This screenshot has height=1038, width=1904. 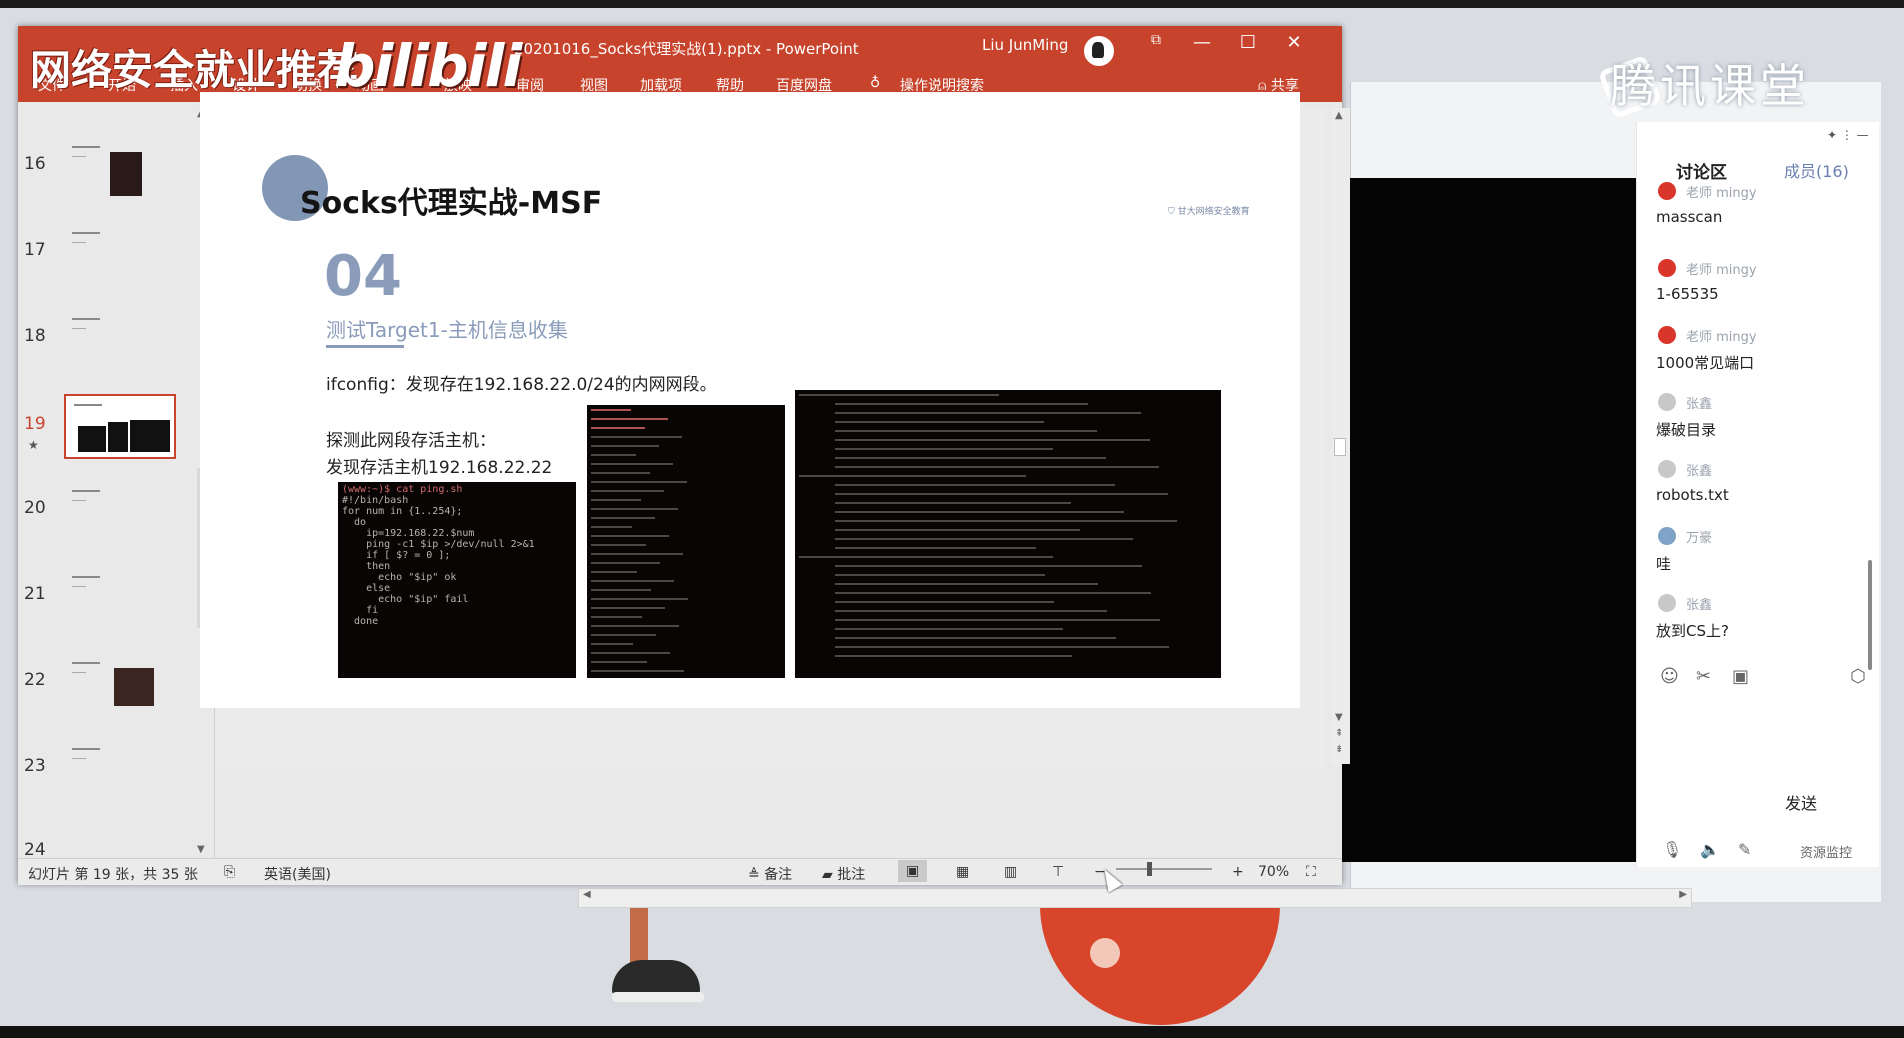 What do you see at coordinates (1339, 733) in the screenshot?
I see `previous-slide-icon: ⇞` at bounding box center [1339, 733].